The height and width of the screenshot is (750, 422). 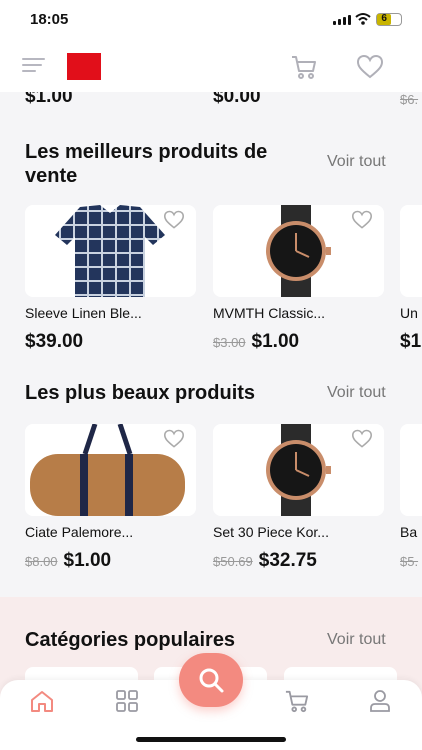 I want to click on hamburger-icon, so click(x=33, y=67).